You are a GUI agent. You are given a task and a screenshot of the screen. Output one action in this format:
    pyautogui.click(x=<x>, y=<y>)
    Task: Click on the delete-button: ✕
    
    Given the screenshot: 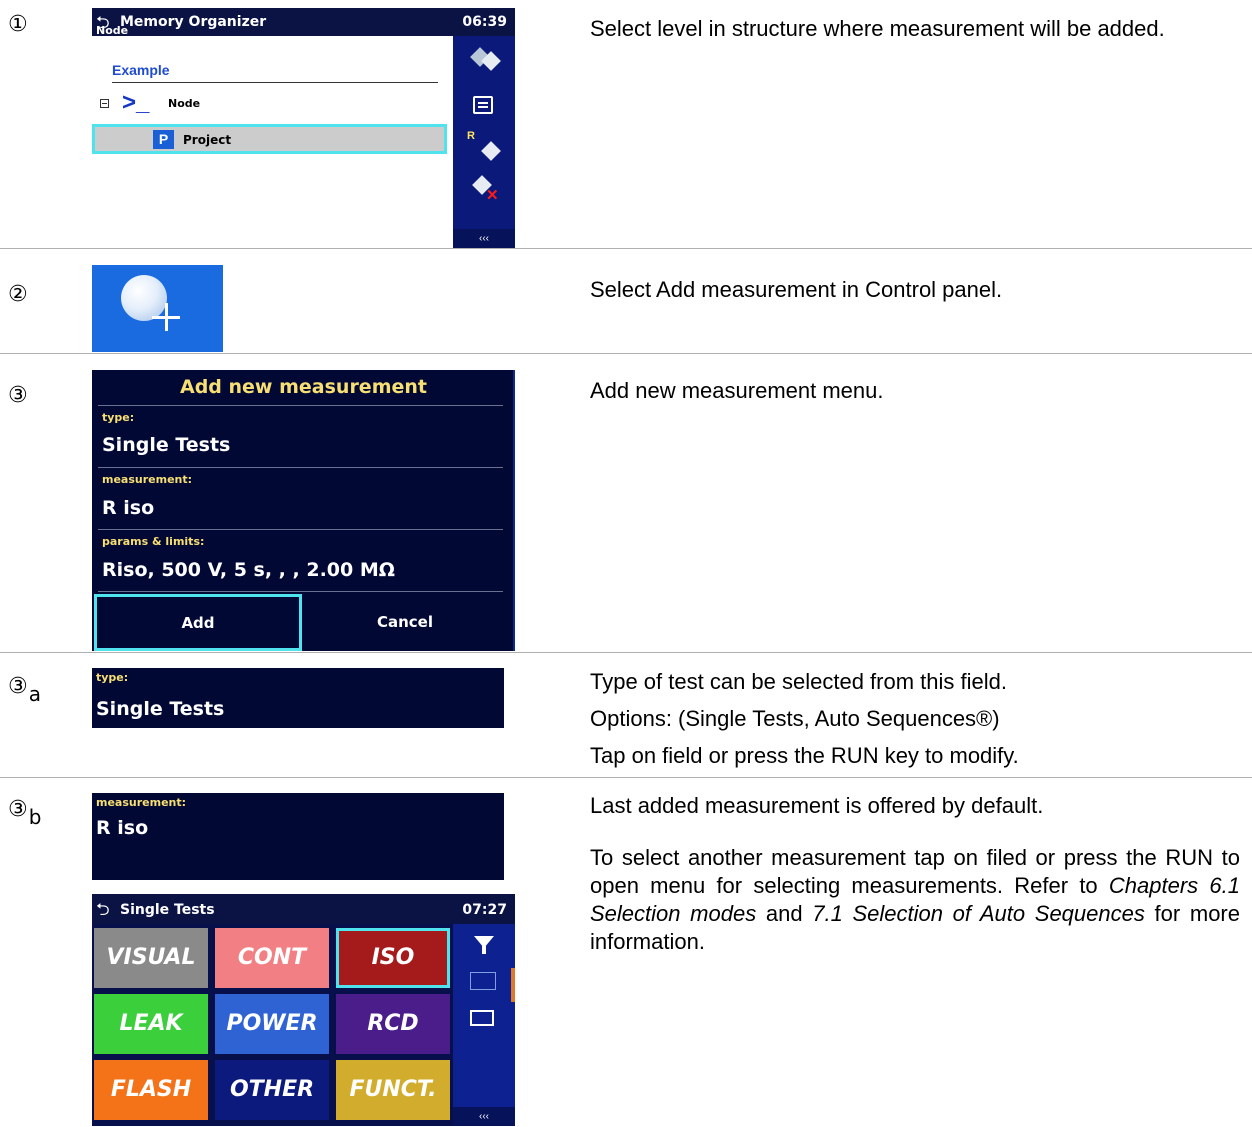 What is the action you would take?
    pyautogui.click(x=484, y=190)
    